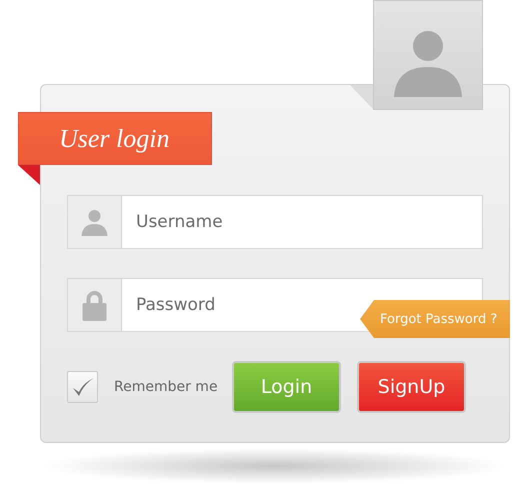  Describe the element at coordinates (94, 305) in the screenshot. I see `lock-icon` at that location.